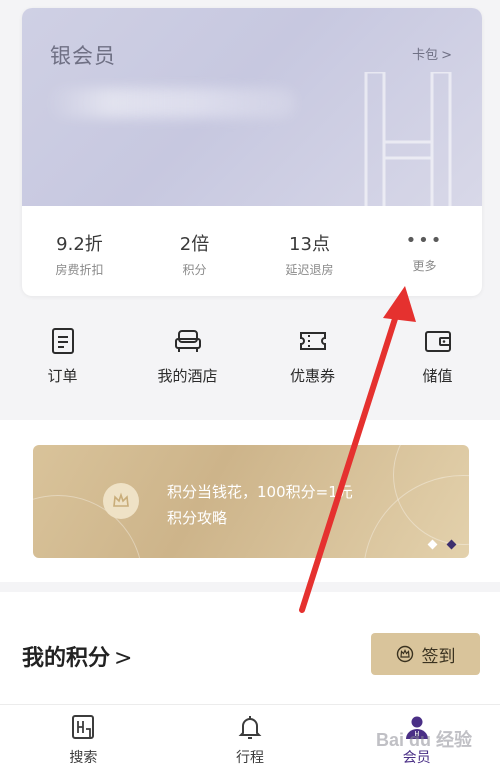 The image size is (500, 773). I want to click on stat-value: 9.2折, so click(79, 244).